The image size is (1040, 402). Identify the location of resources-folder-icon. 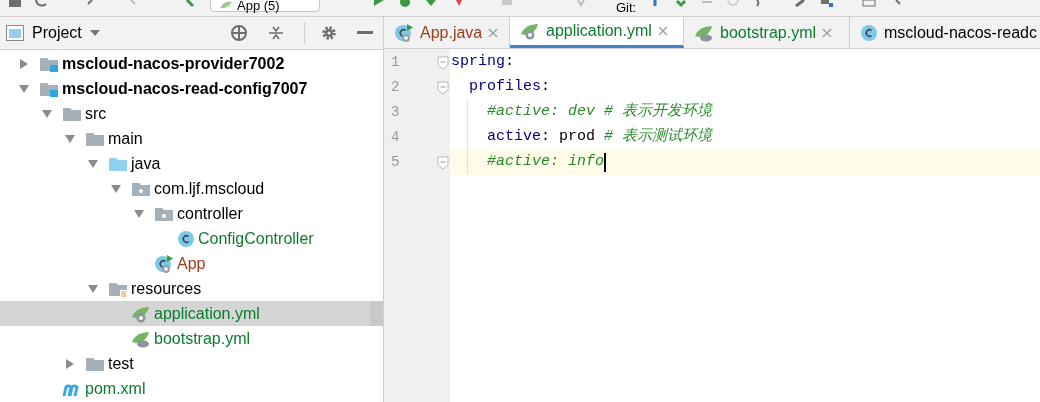
(118, 288).